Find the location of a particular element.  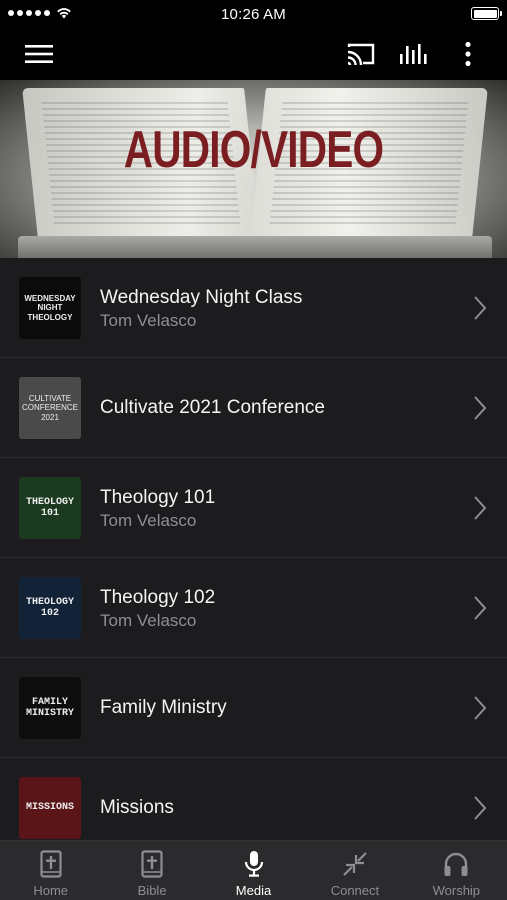

series-title: Wednesday Night Class is located at coordinates (201, 297).